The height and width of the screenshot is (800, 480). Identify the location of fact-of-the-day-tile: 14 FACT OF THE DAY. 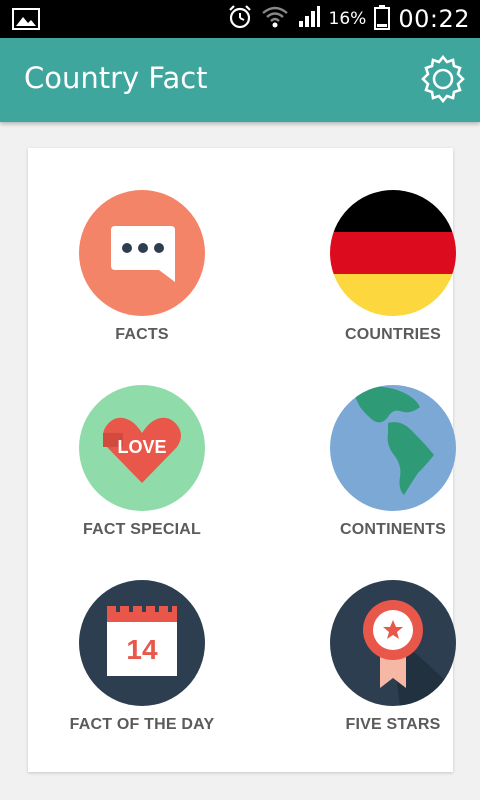
(142, 670).